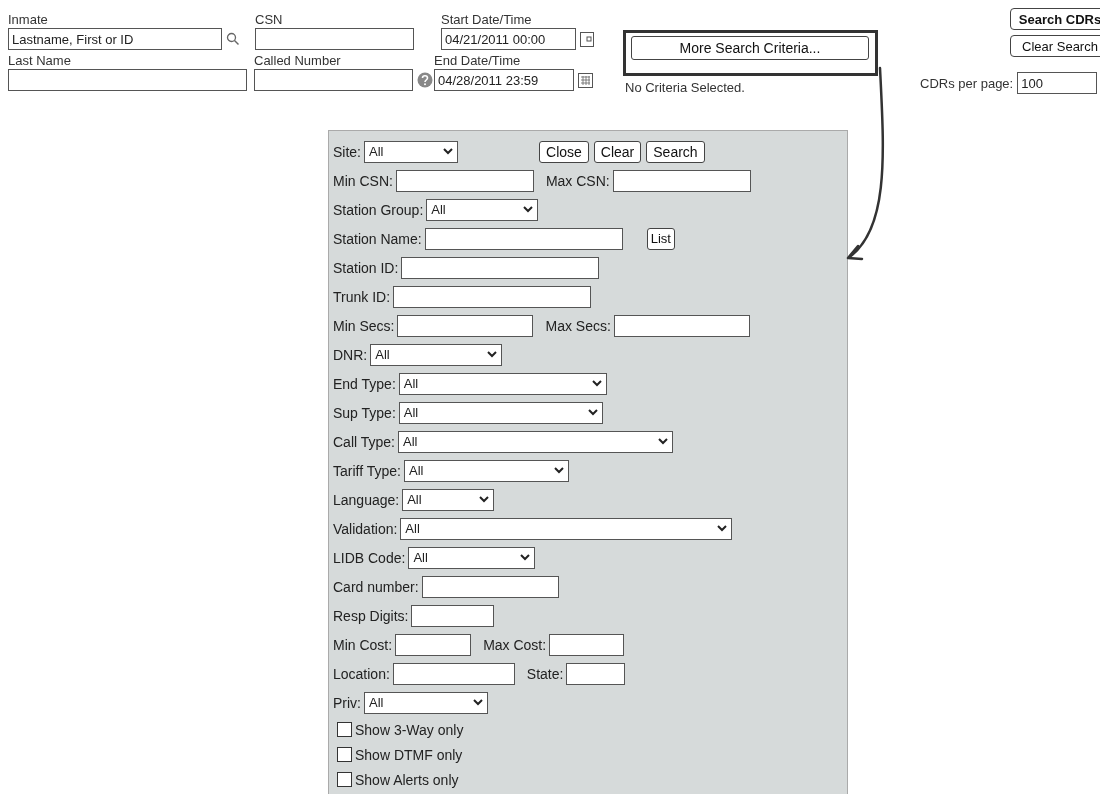 Image resolution: width=1100 pixels, height=794 pixels. What do you see at coordinates (515, 644) in the screenshot?
I see `field-label: Max Cost:` at bounding box center [515, 644].